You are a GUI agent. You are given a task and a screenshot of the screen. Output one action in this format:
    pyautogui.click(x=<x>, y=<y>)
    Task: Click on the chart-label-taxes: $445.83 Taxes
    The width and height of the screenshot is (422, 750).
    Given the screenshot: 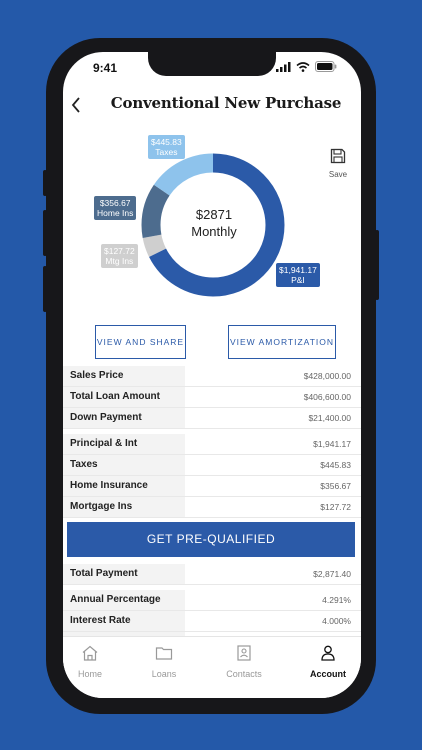 What is the action you would take?
    pyautogui.click(x=166, y=147)
    